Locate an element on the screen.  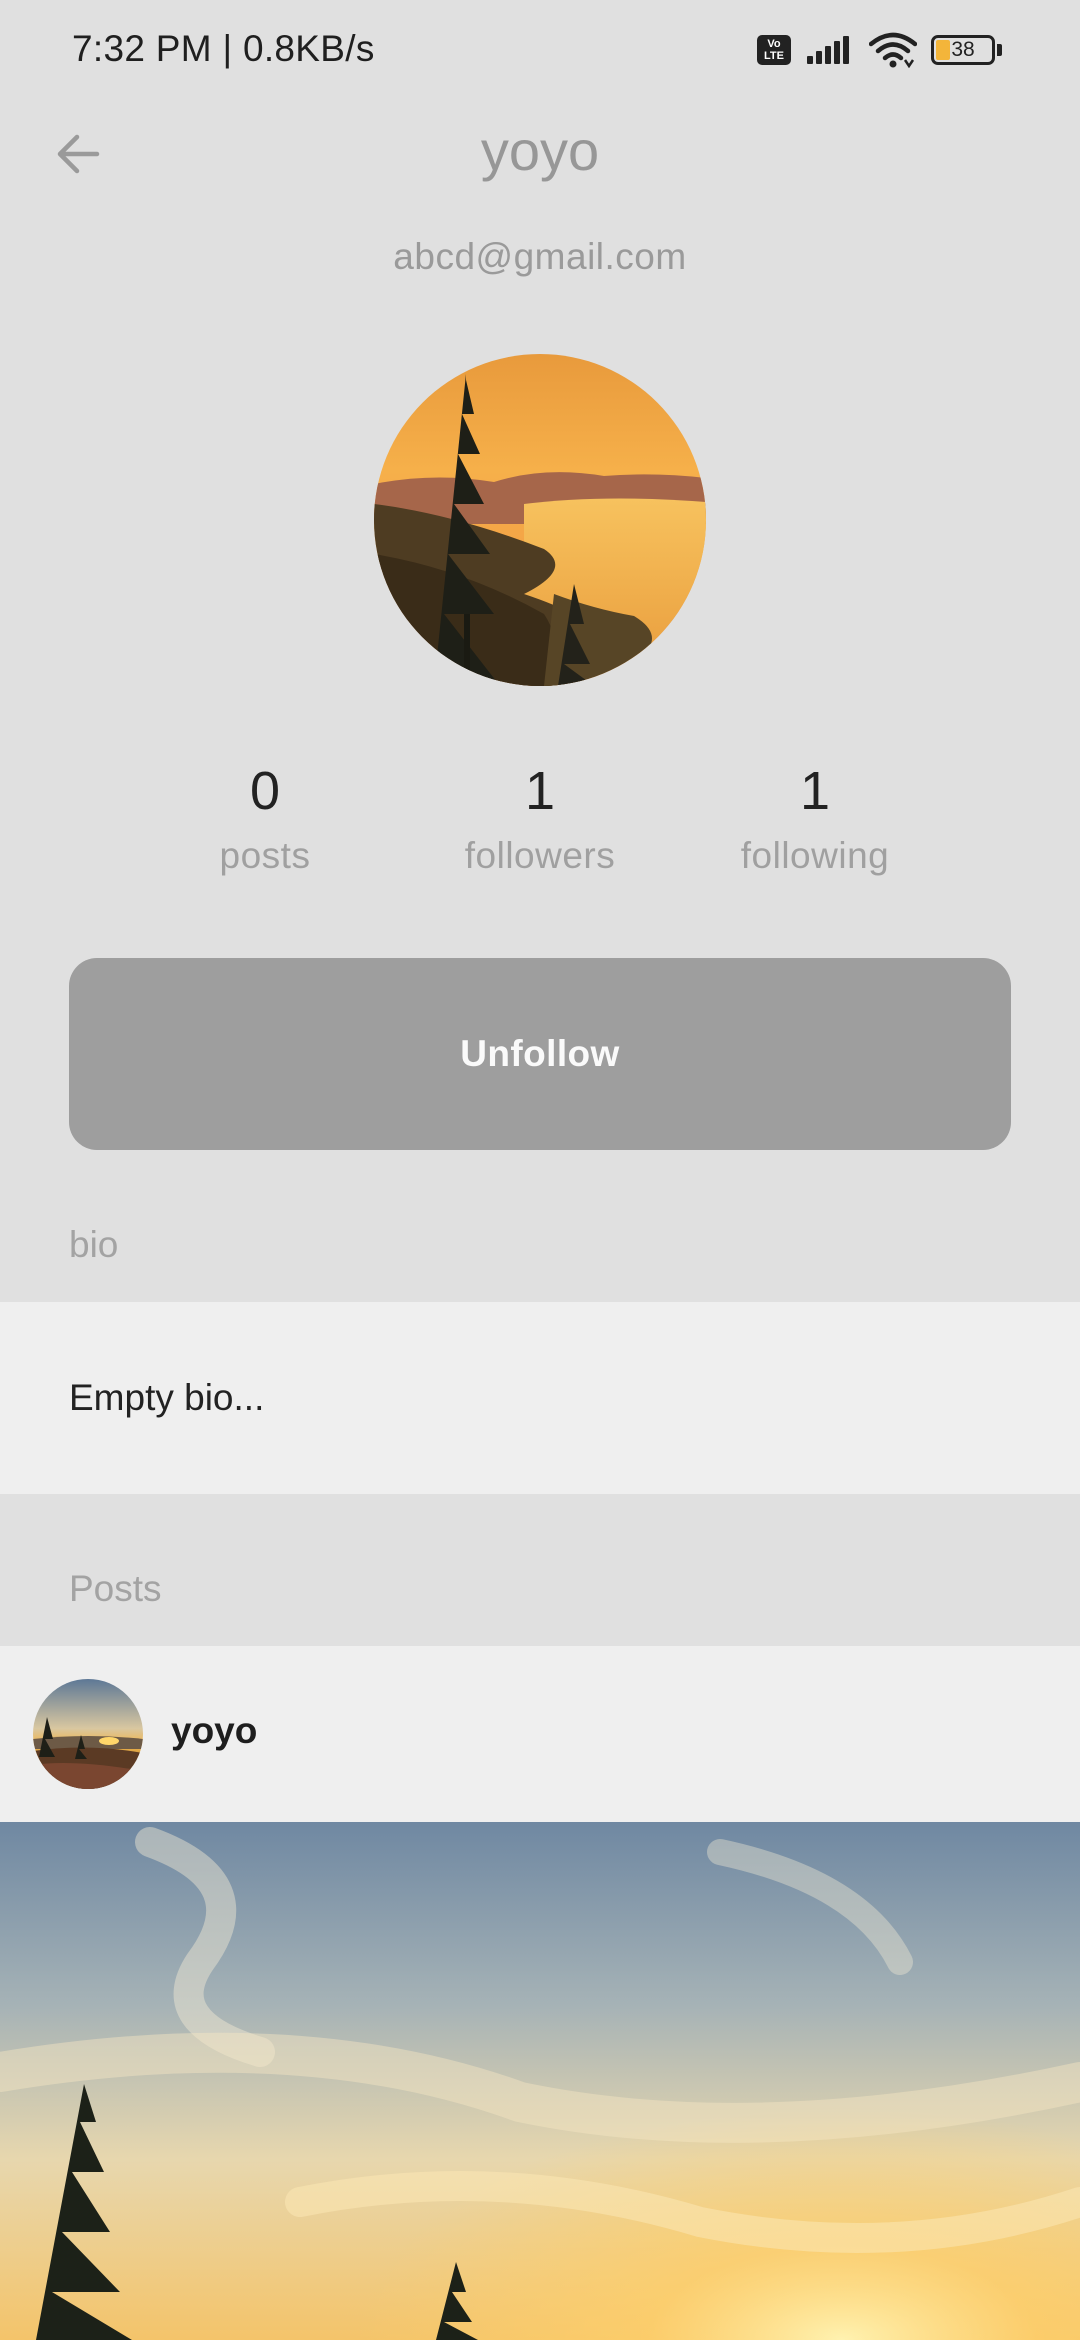
stat-value: 0 is located at coordinates (265, 791).